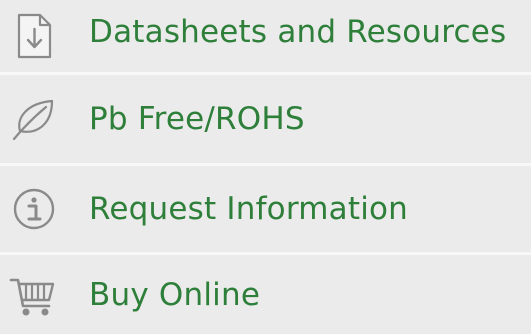  I want to click on menu-item-label: Buy Online, so click(175, 295).